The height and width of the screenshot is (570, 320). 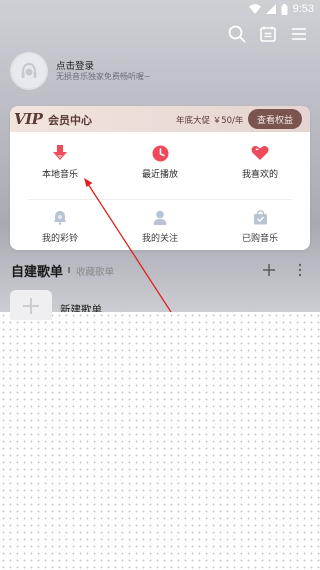 What do you see at coordinates (128, 245) in the screenshot?
I see `annotation-arrow-icon` at bounding box center [128, 245].